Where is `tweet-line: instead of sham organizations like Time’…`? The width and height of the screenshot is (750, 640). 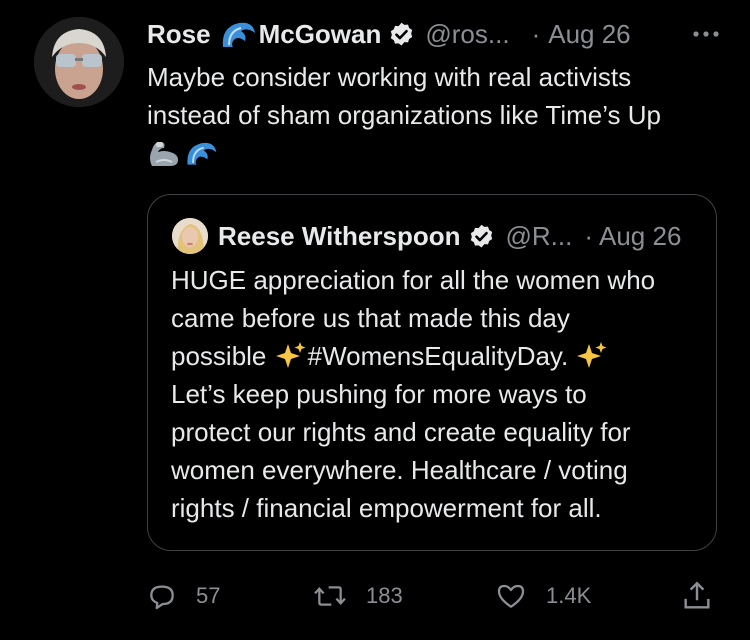
tweet-line: instead of sham organizations like Time’… is located at coordinates (404, 115).